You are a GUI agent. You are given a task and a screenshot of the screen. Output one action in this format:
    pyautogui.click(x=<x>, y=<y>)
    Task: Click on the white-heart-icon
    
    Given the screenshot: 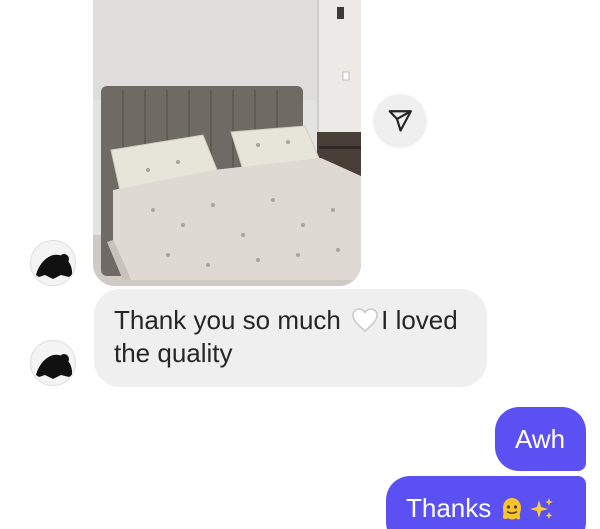 What is the action you would take?
    pyautogui.click(x=365, y=320)
    